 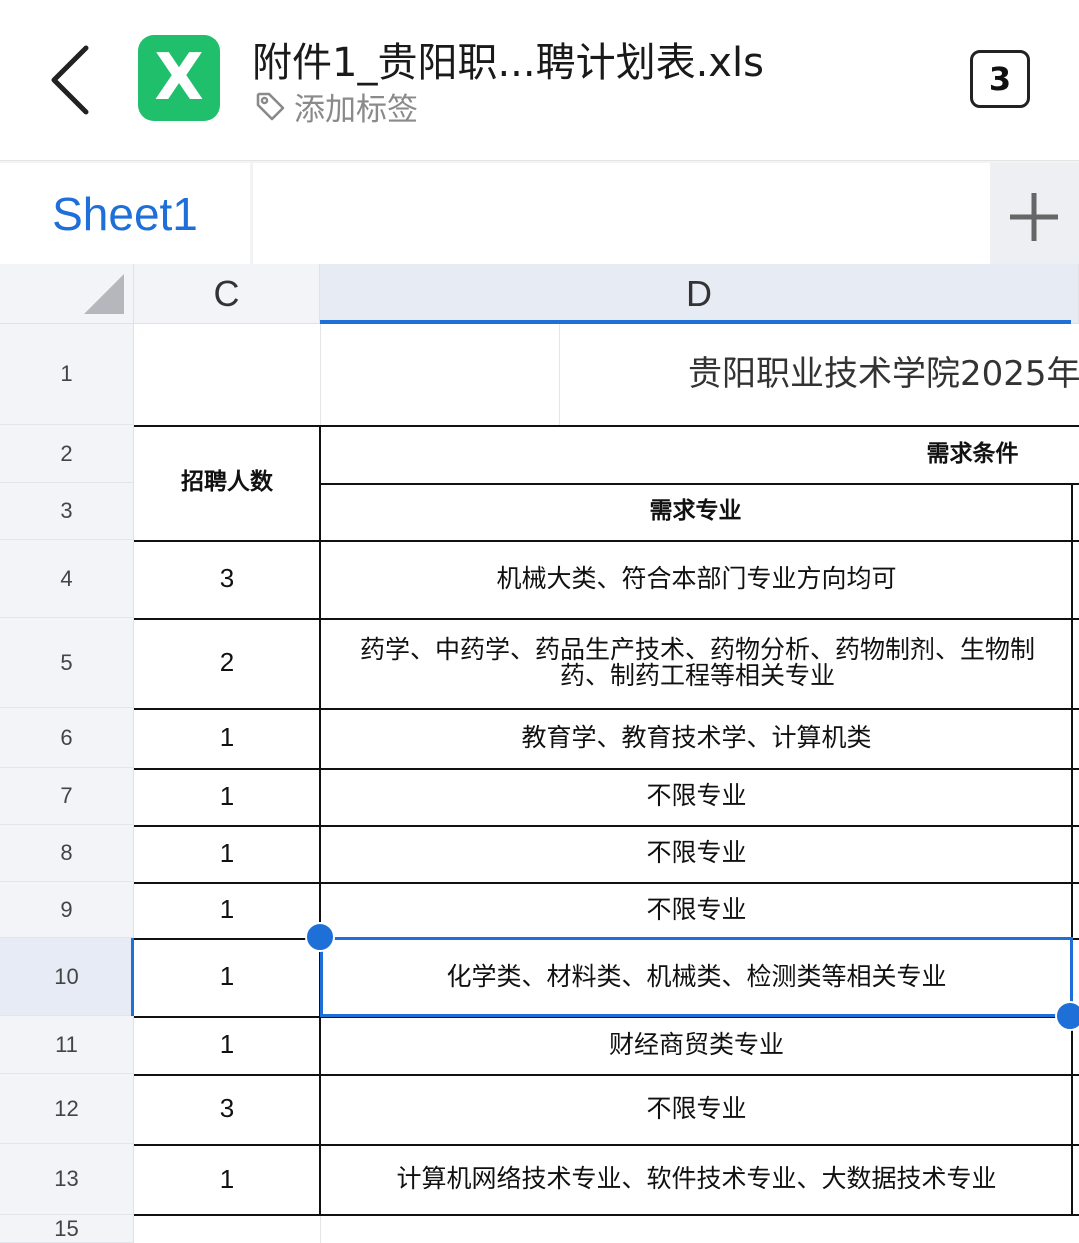 I want to click on add-tag-label: 添加标签, so click(x=356, y=109).